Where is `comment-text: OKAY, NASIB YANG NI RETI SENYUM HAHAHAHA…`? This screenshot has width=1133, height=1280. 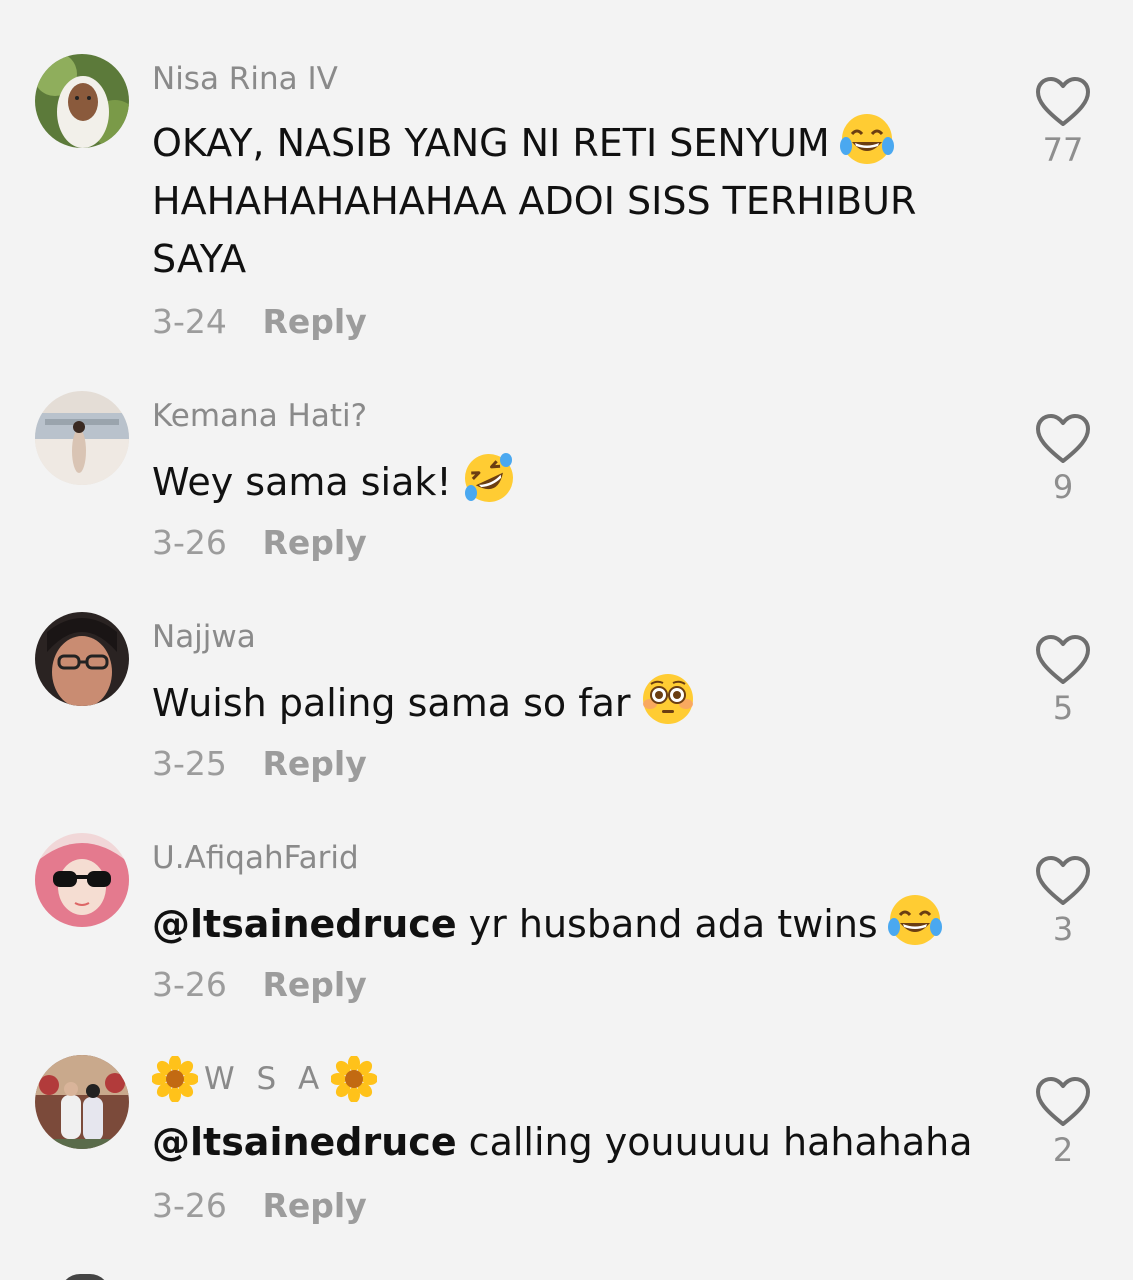 comment-text: OKAY, NASIB YANG NI RETI SENYUM HAHAHAHA… is located at coordinates (567, 200).